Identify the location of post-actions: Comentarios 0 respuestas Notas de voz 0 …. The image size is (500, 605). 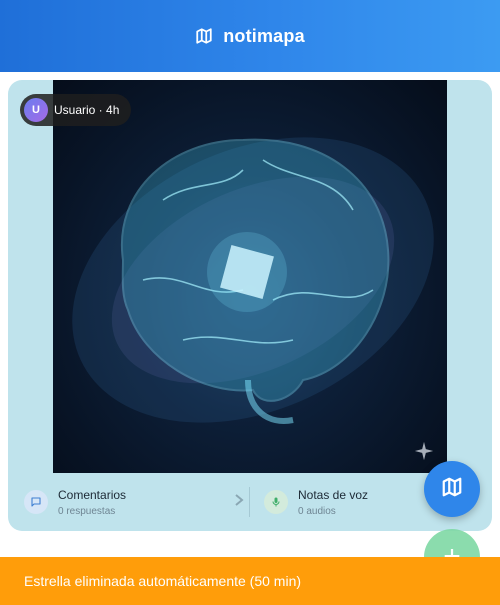
(250, 502).